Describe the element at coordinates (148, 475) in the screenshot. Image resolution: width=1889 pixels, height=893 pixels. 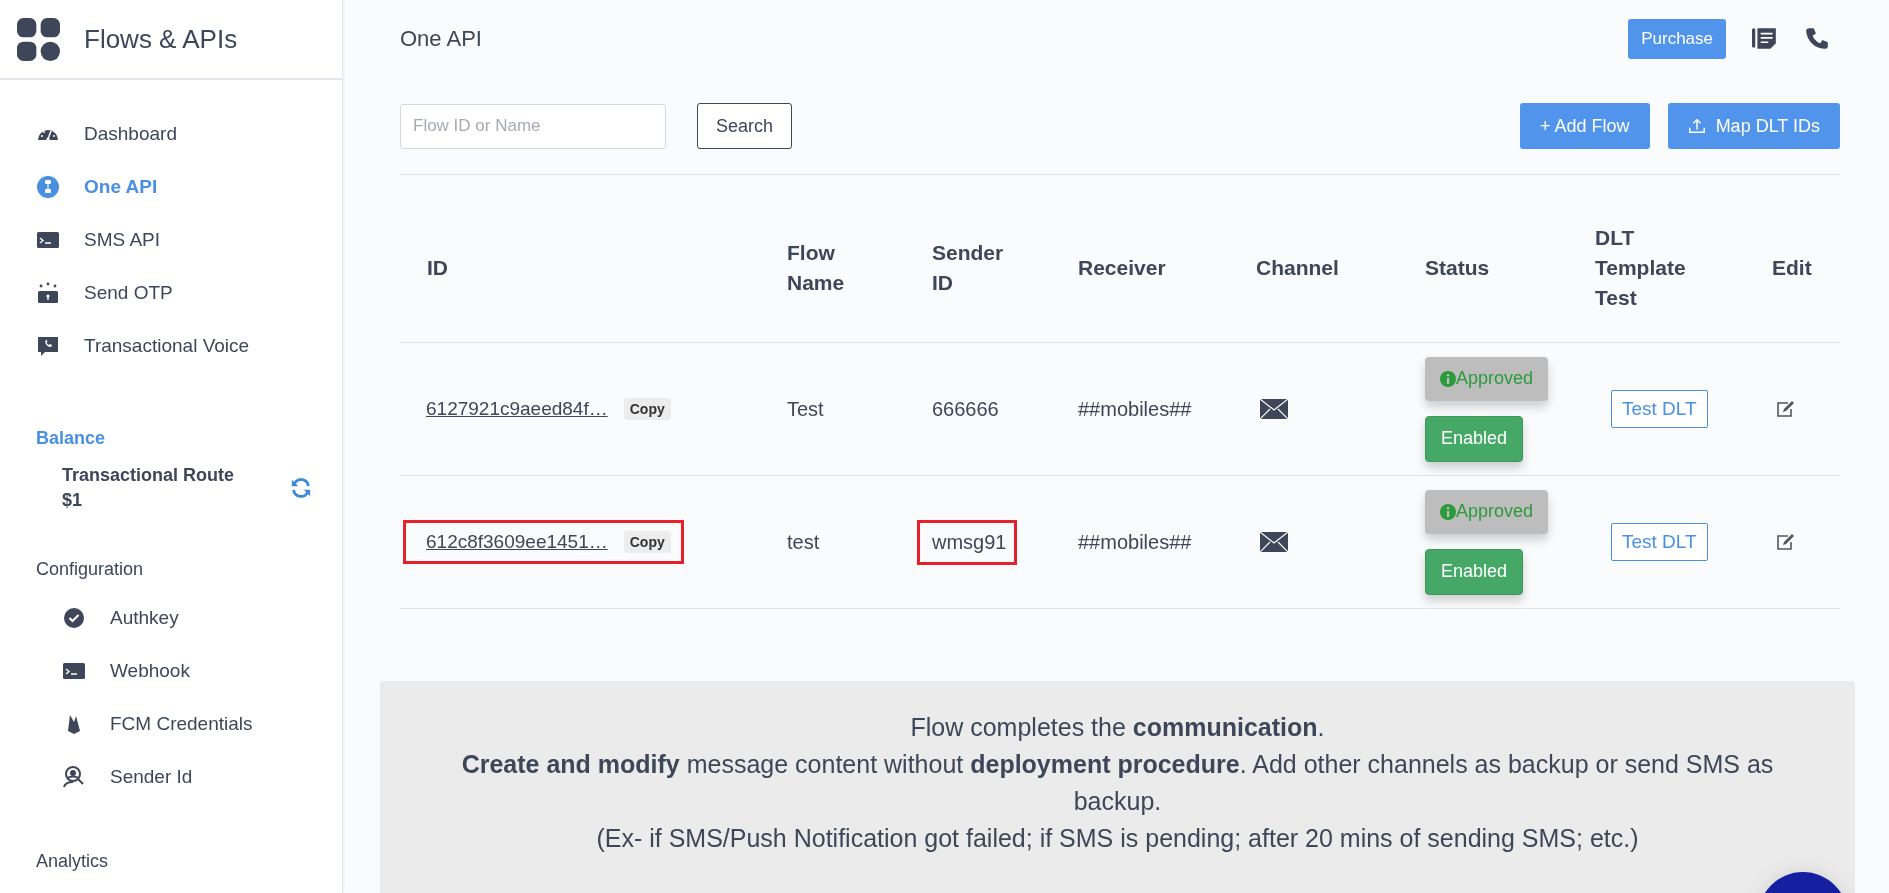
I see `route-name: Transactional Route` at that location.